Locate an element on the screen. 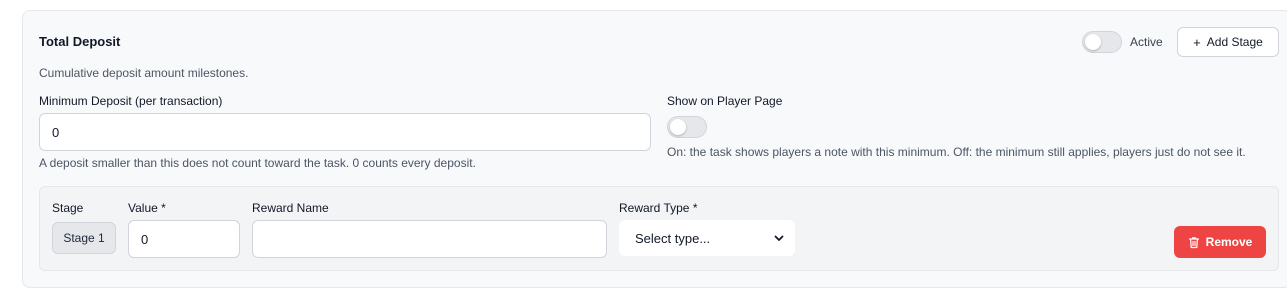  chevron-down-icon is located at coordinates (779, 238).